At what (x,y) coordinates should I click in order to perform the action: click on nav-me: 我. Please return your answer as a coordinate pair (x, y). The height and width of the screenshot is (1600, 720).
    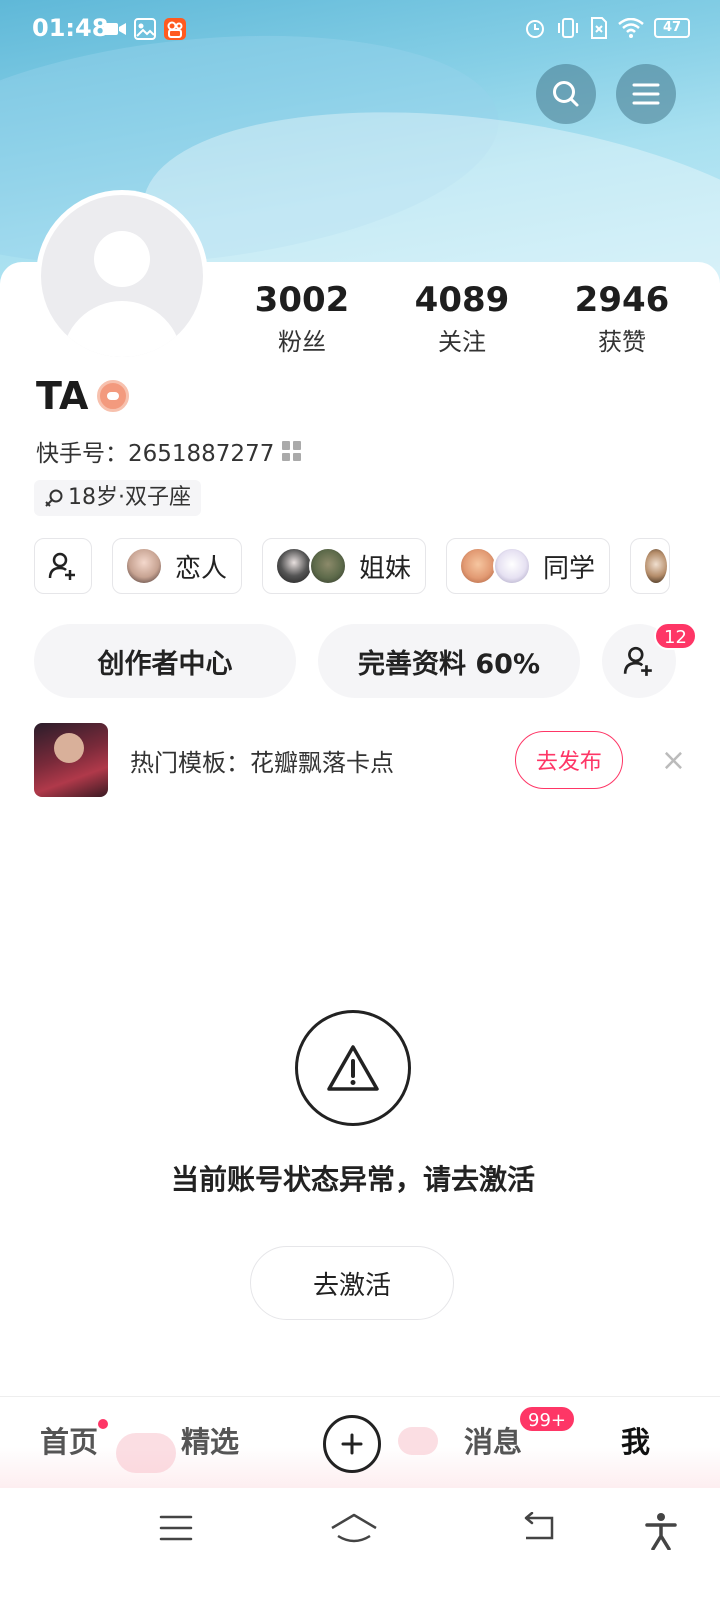
    Looking at the image, I should click on (635, 1440).